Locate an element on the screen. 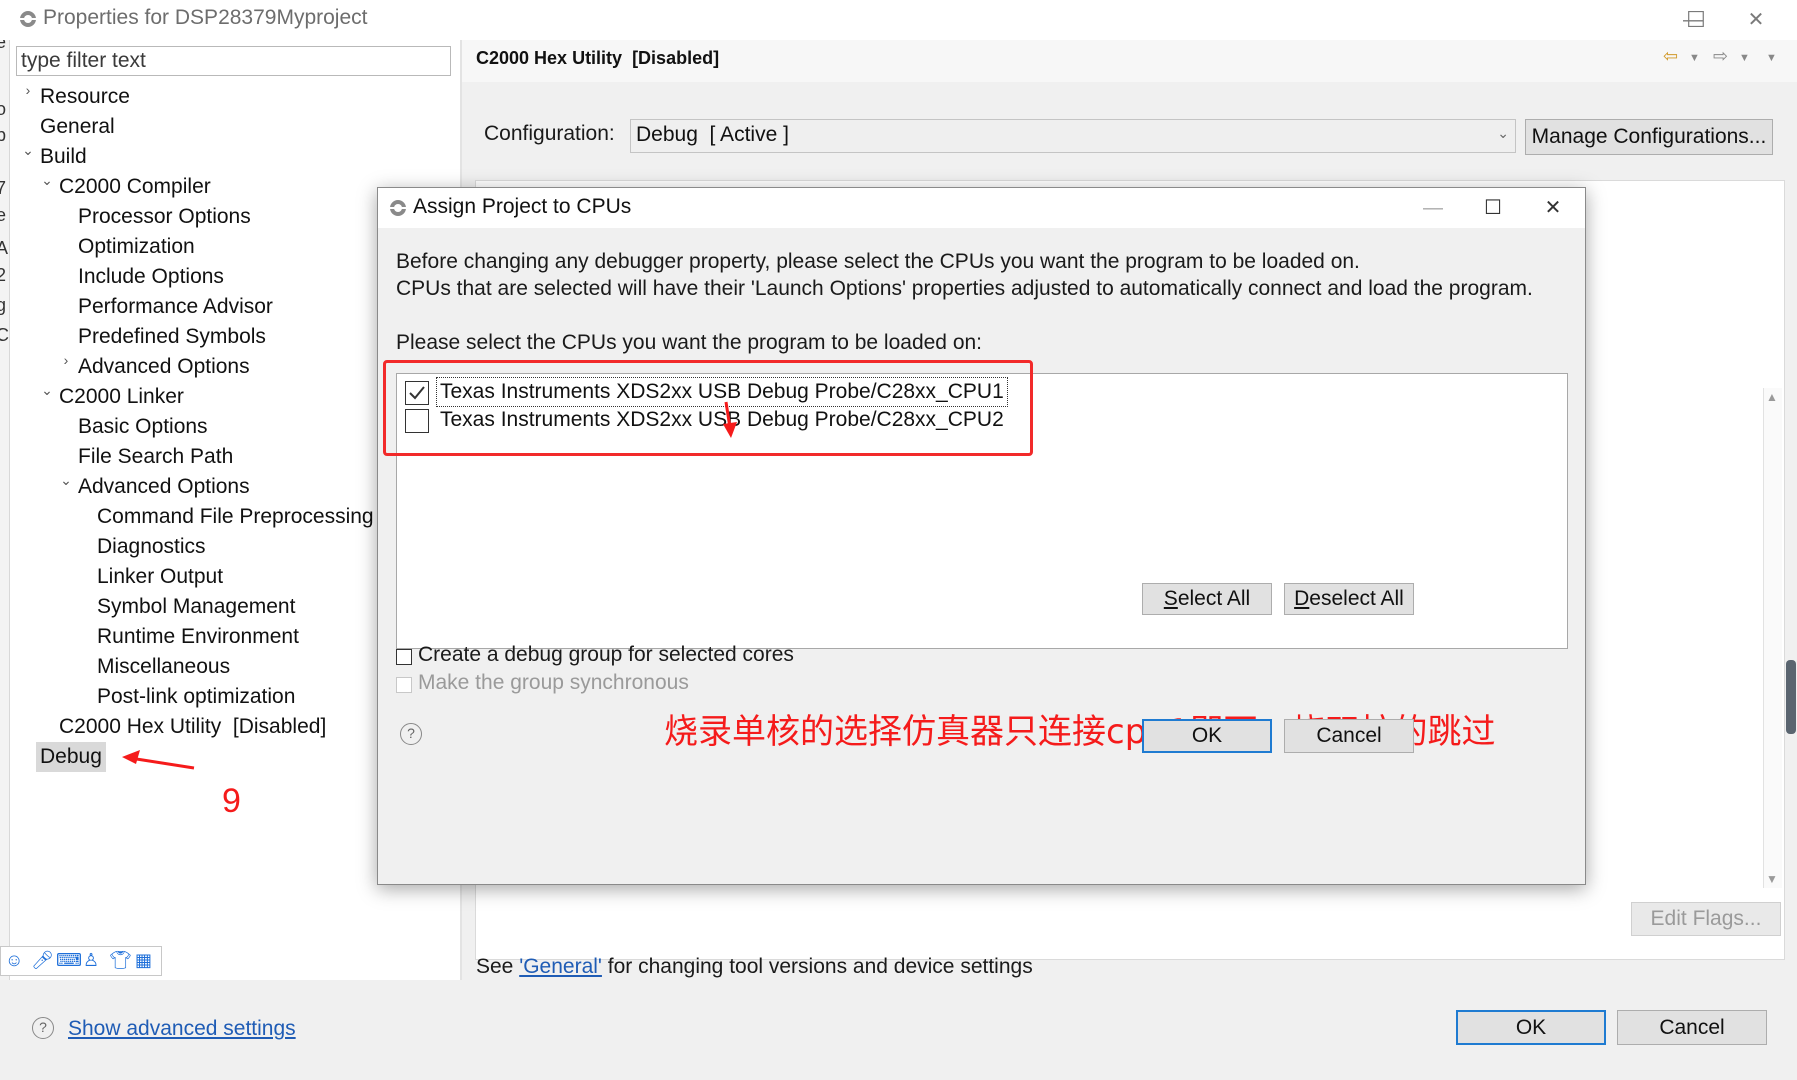  select-all-accel: S is located at coordinates (1170, 598).